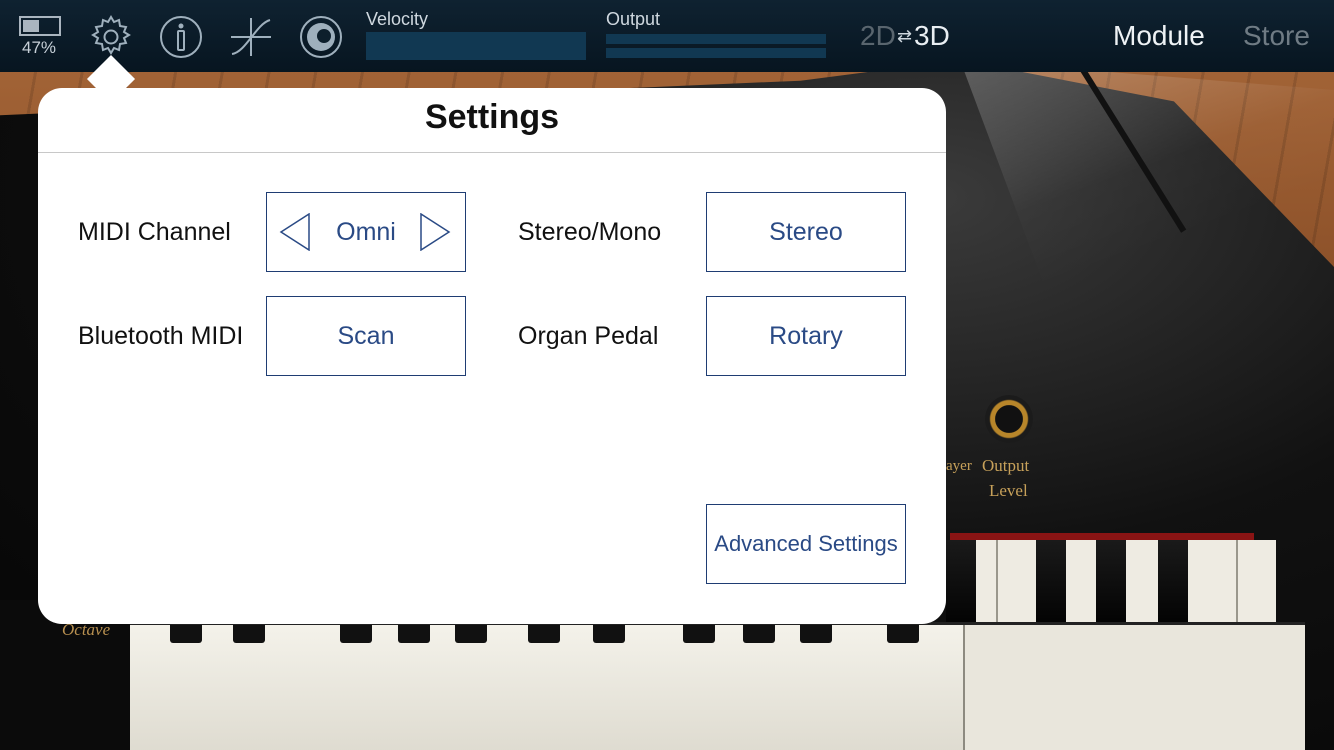 This screenshot has width=1334, height=750. Describe the element at coordinates (806, 232) in the screenshot. I see `stereo-mono-button: Stereo` at that location.